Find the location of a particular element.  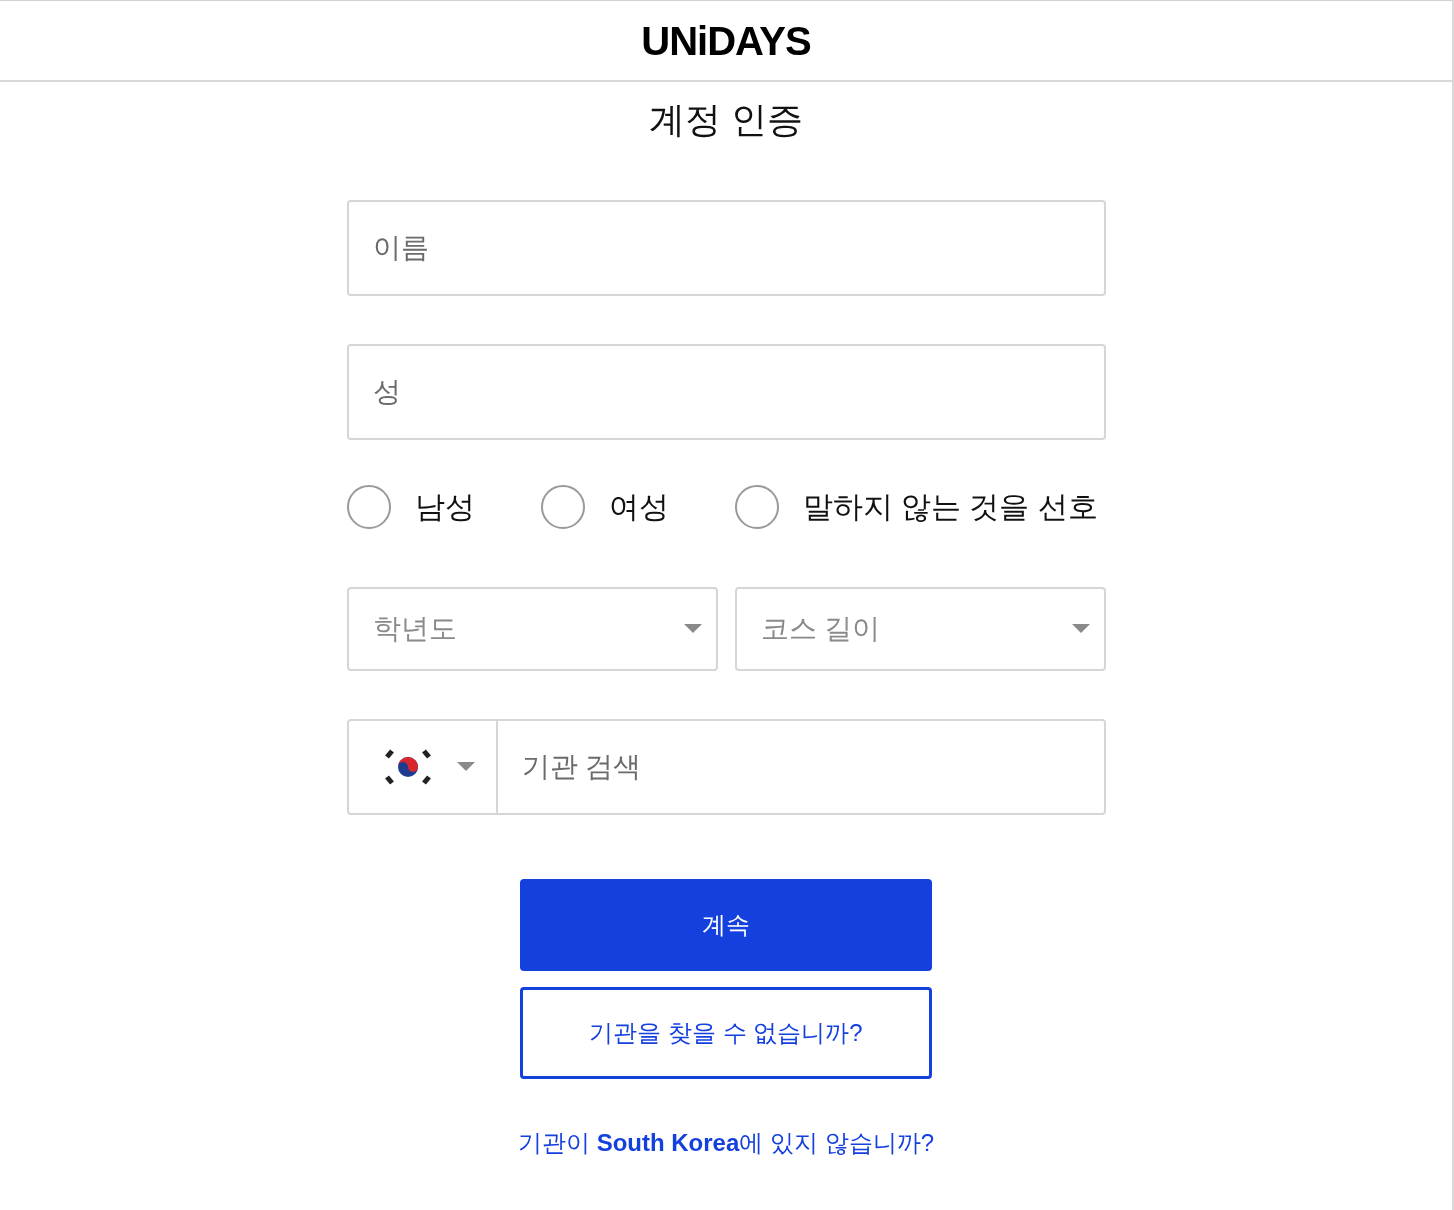

radio-label: 남성 is located at coordinates (444, 507).